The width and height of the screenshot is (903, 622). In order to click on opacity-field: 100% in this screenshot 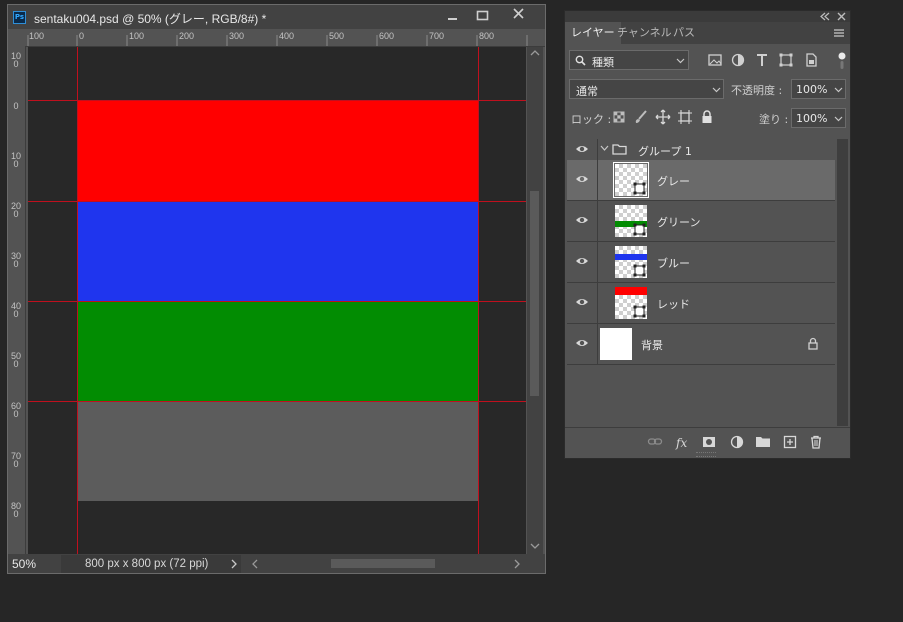, I will do `click(818, 89)`.